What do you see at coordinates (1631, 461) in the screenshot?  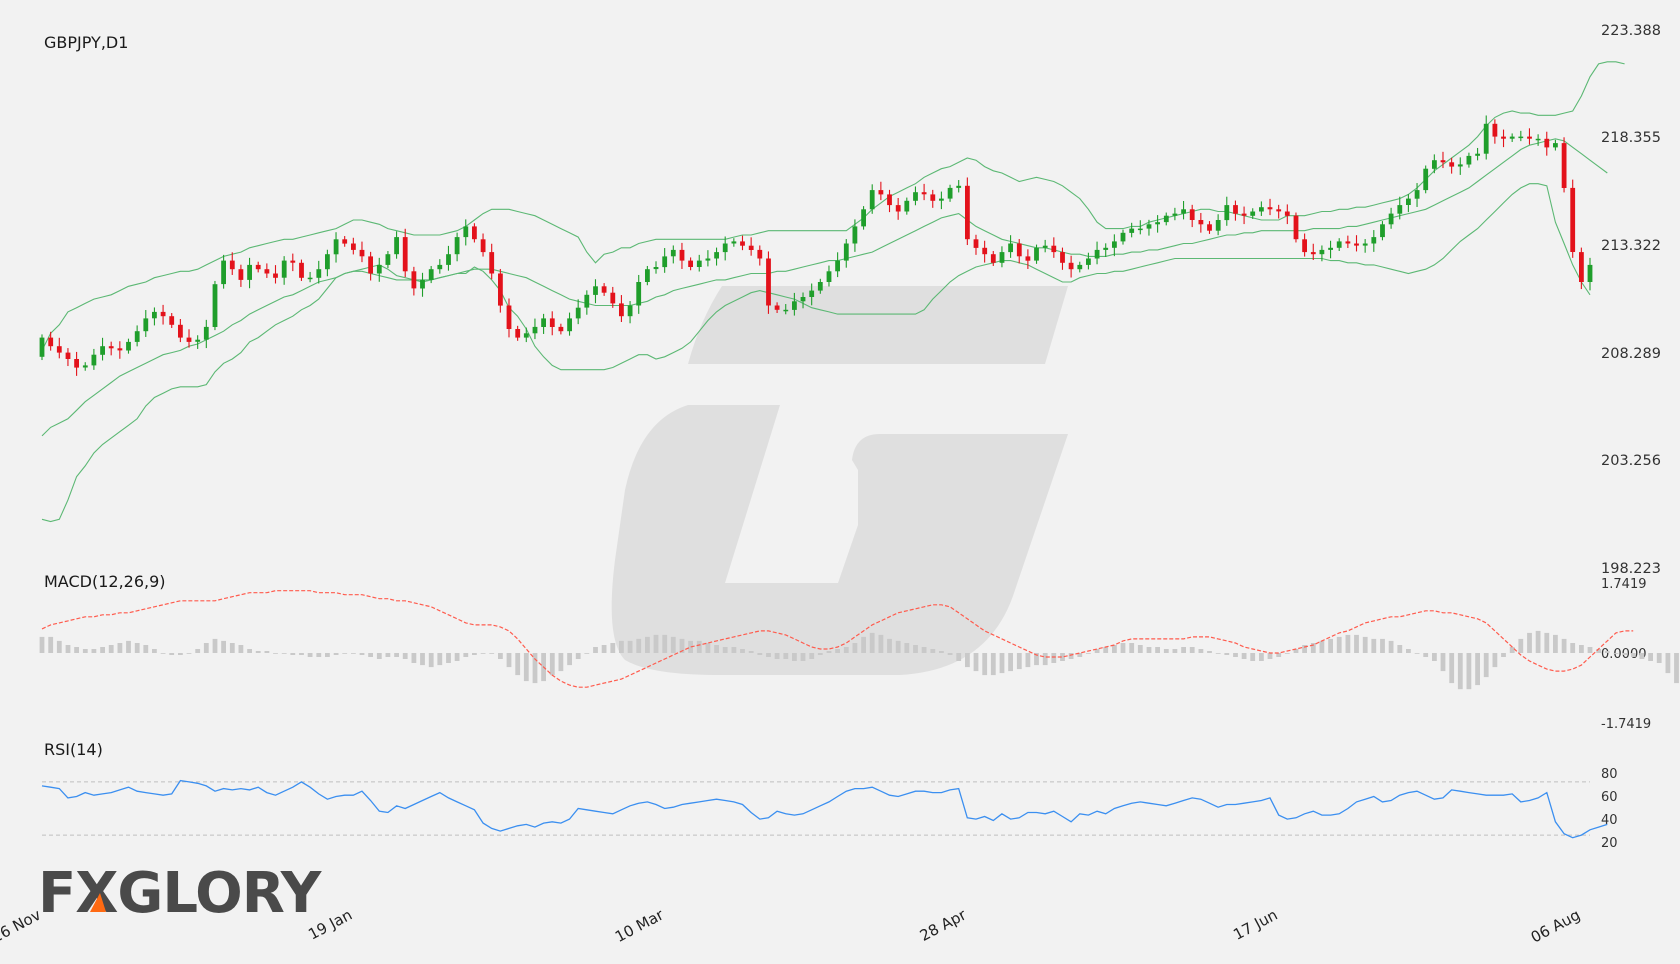 I see `price-tick-label: 203.256` at bounding box center [1631, 461].